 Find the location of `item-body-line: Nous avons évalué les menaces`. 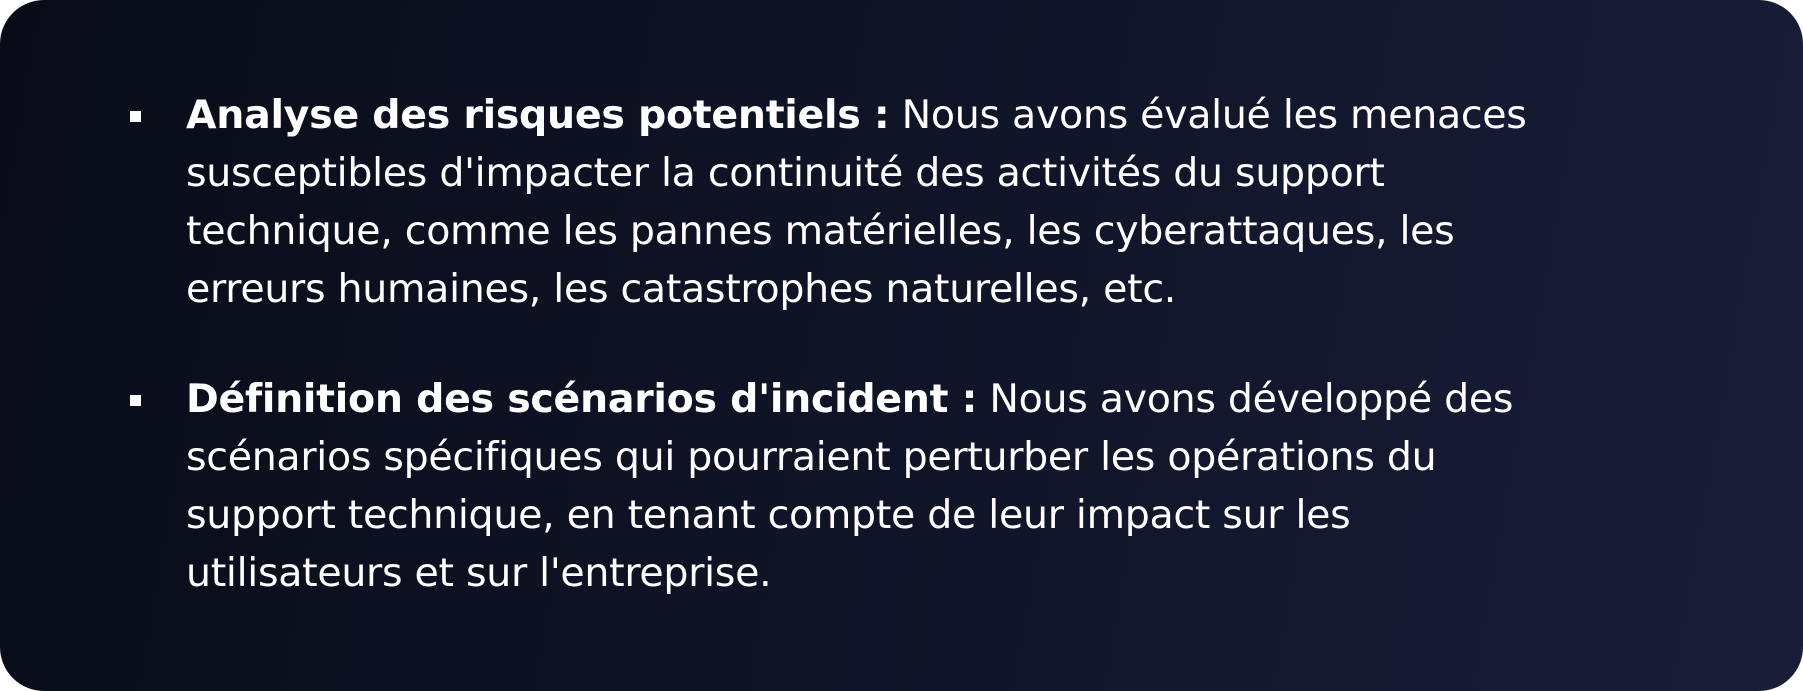

item-body-line: Nous avons évalué les menaces is located at coordinates (1208, 115).